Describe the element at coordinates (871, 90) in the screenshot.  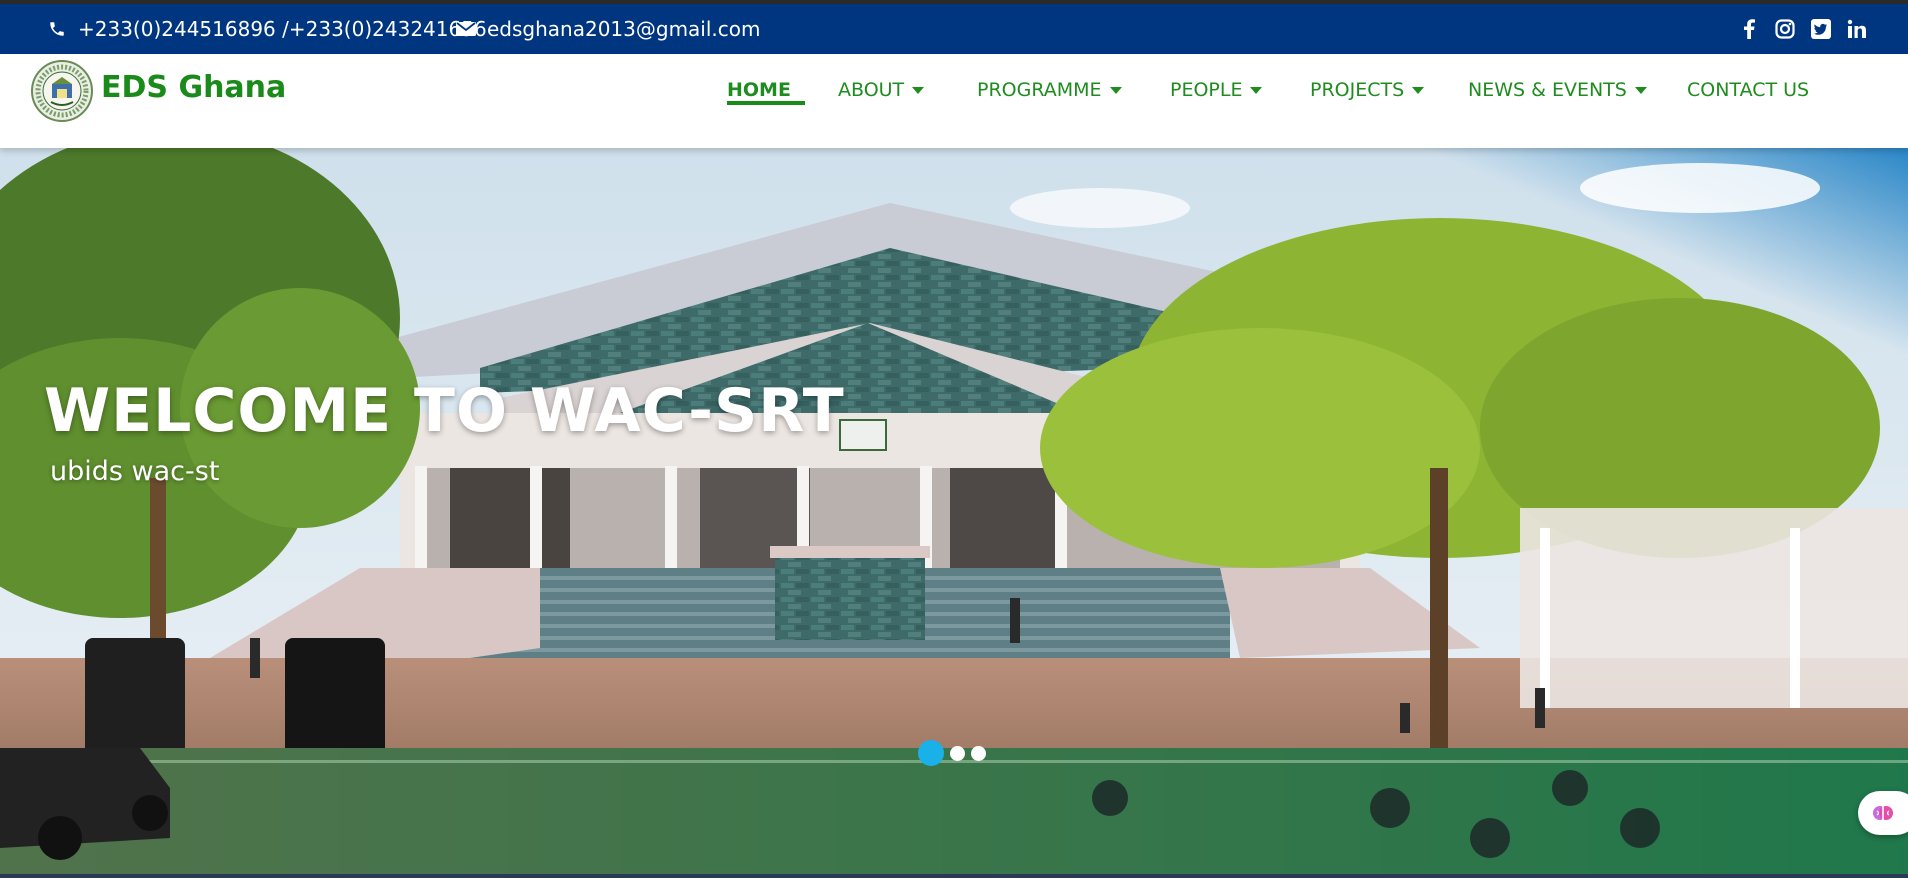
I see `nav-about-label: ABOUT` at that location.